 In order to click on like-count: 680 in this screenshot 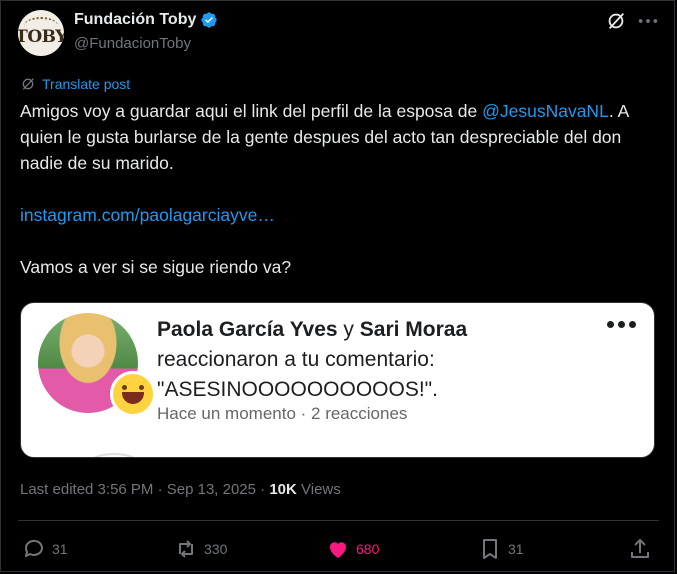, I will do `click(368, 549)`.